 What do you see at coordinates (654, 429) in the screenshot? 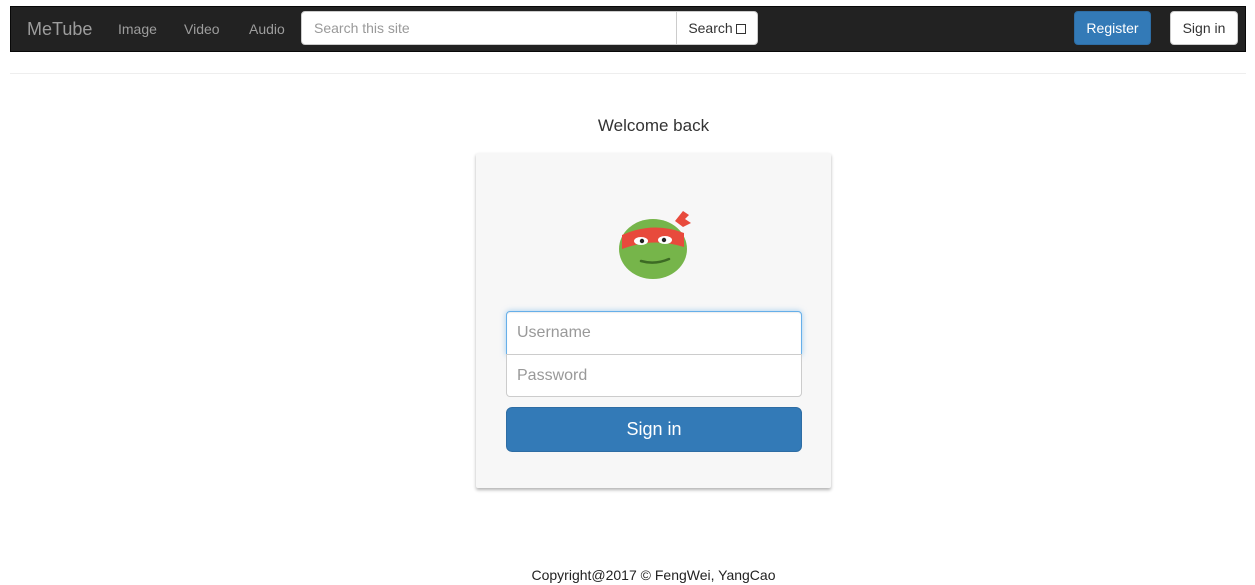
I see `sign-in-button: Sign in` at bounding box center [654, 429].